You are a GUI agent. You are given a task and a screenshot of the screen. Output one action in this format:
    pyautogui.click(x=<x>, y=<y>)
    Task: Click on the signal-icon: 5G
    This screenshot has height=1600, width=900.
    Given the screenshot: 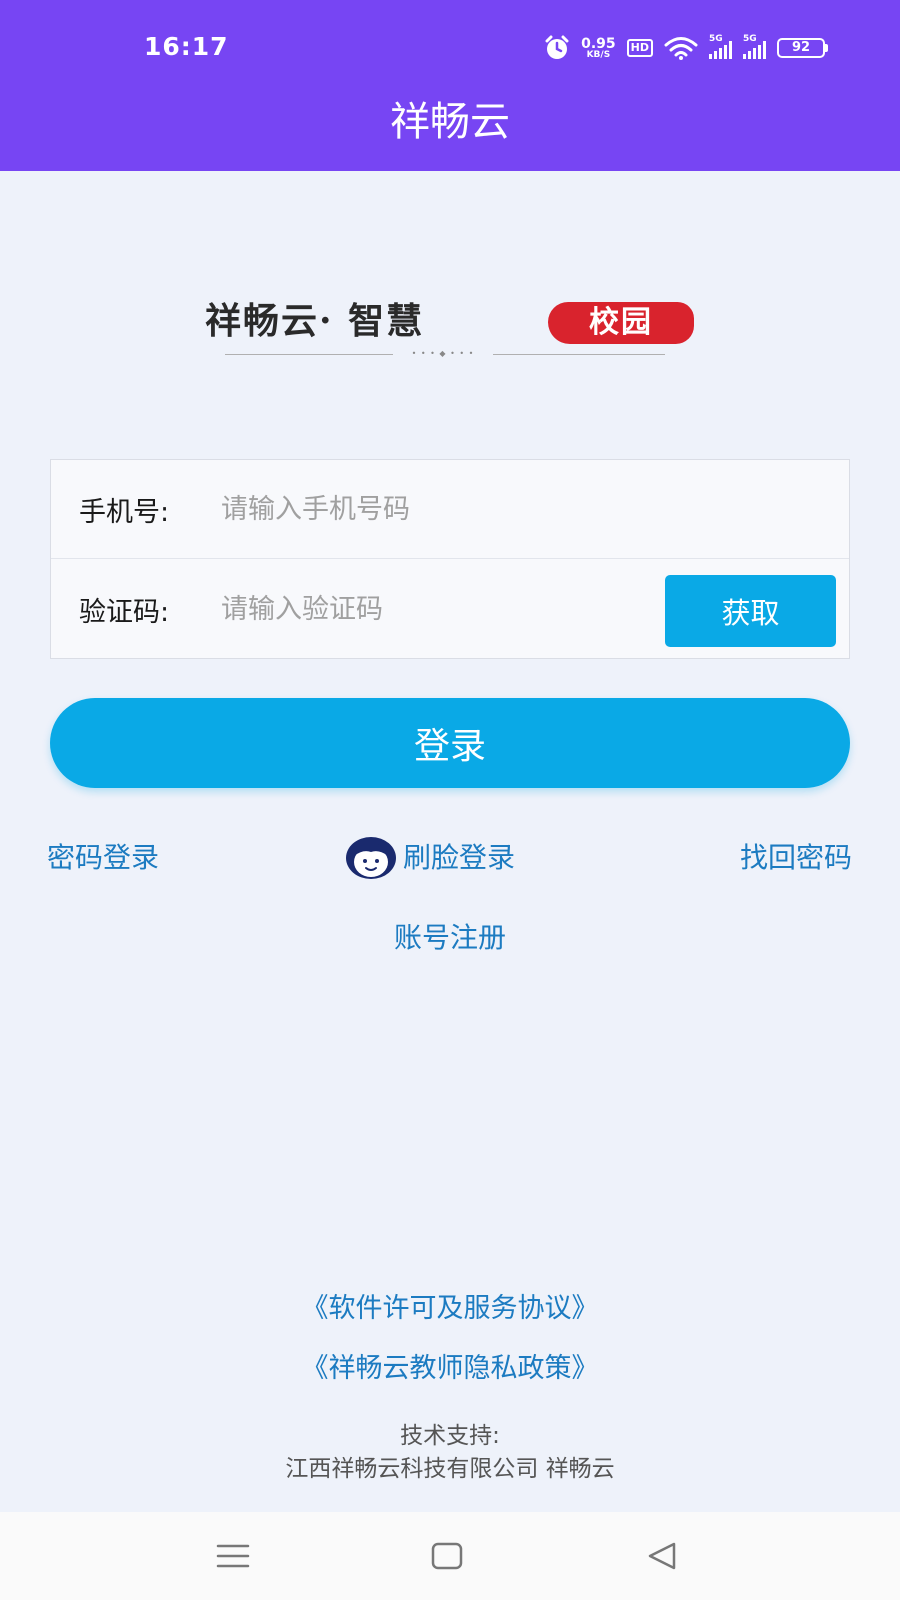 What is the action you would take?
    pyautogui.click(x=720, y=46)
    